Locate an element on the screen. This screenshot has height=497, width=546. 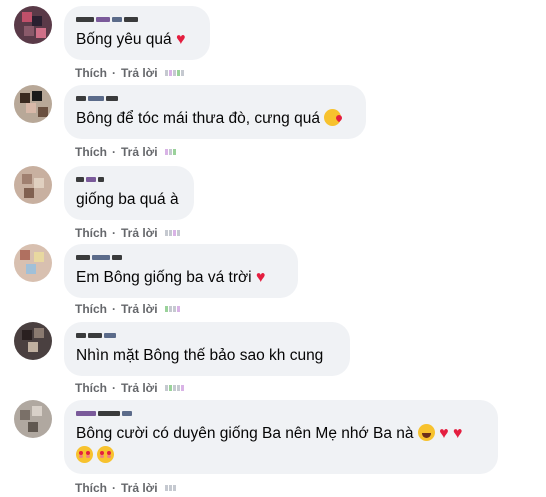
comment-text: Bông để tóc mái thưa đò, cưng quá is located at coordinates (209, 119).